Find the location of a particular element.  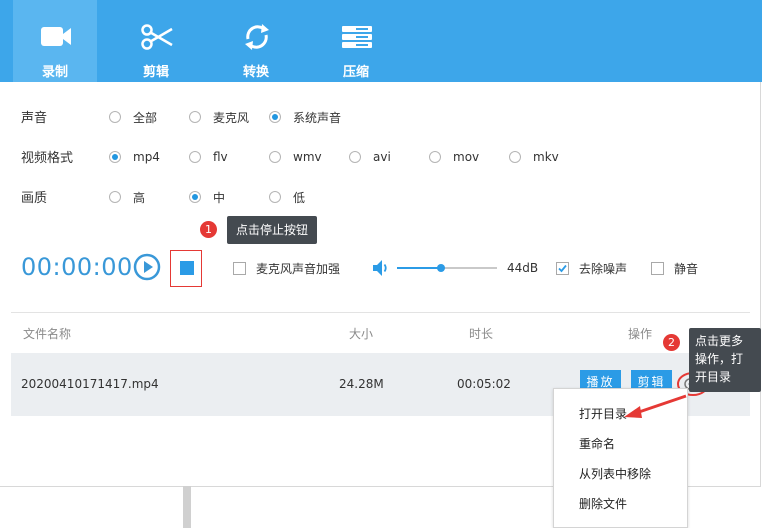

format-option-label: mov is located at coordinates (466, 157).